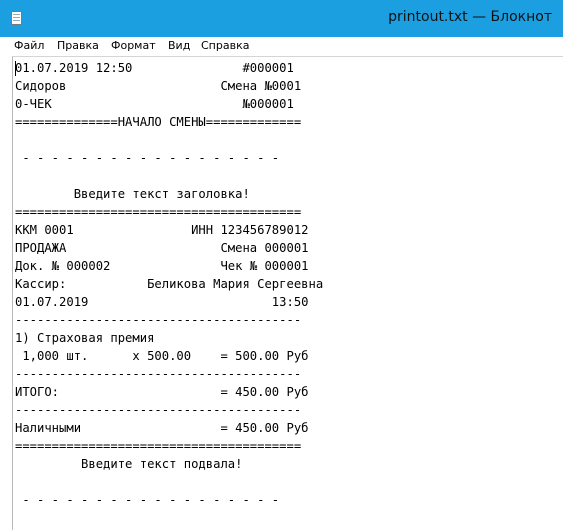 The image size is (563, 530). What do you see at coordinates (162, 356) in the screenshot?
I see `text-line: 1,000 шт. х 500.00 = 500.00 Руб` at bounding box center [162, 356].